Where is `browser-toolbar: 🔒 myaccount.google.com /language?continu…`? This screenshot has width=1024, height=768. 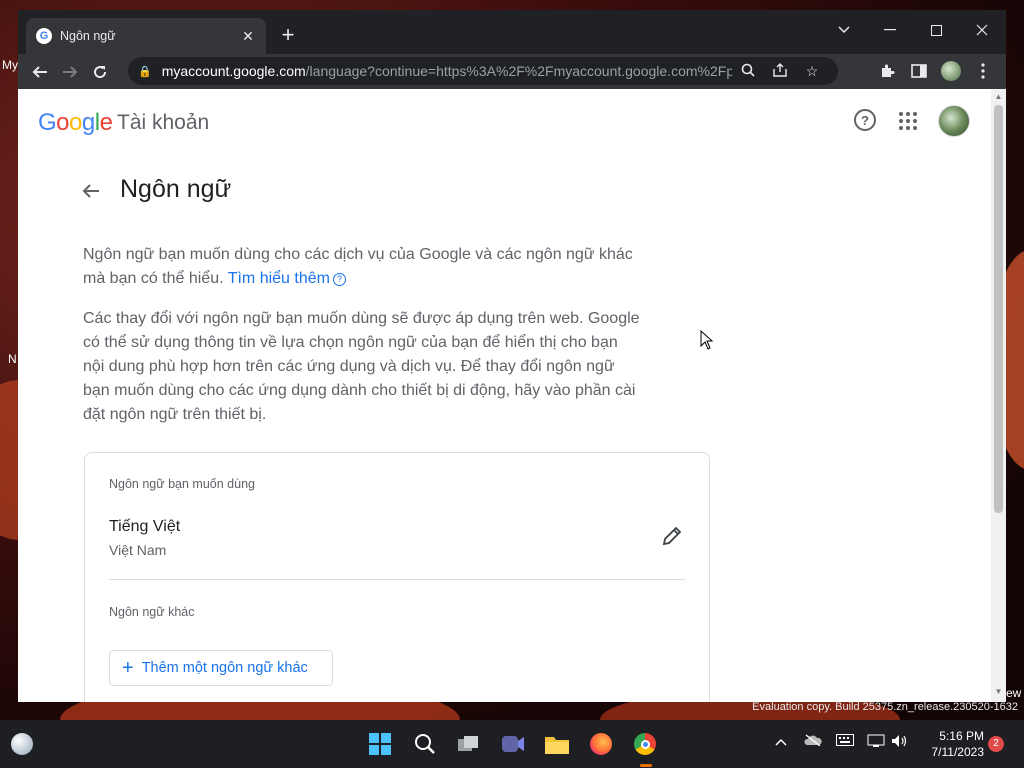
browser-toolbar: 🔒 myaccount.google.com /language?continu… is located at coordinates (512, 71).